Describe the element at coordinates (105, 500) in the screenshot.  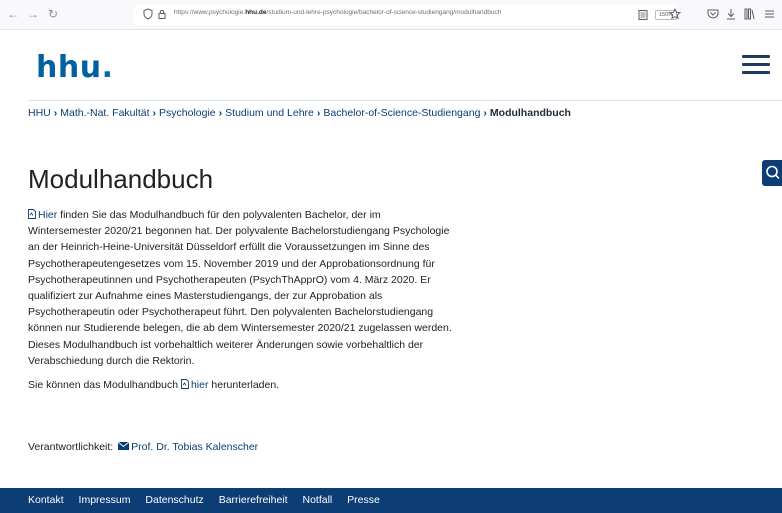
I see `footer-link-impressum: Impressum` at that location.